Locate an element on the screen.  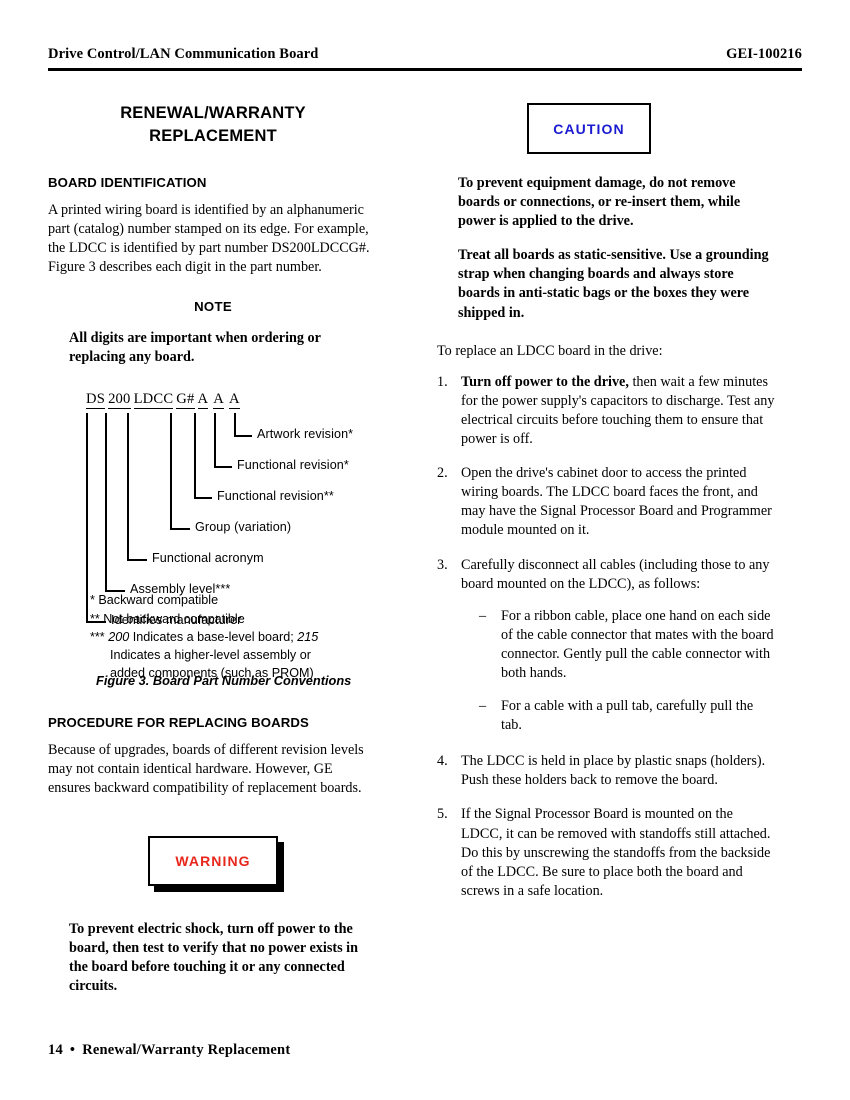
header-document-number: GEI-100216 is located at coordinates (764, 54).